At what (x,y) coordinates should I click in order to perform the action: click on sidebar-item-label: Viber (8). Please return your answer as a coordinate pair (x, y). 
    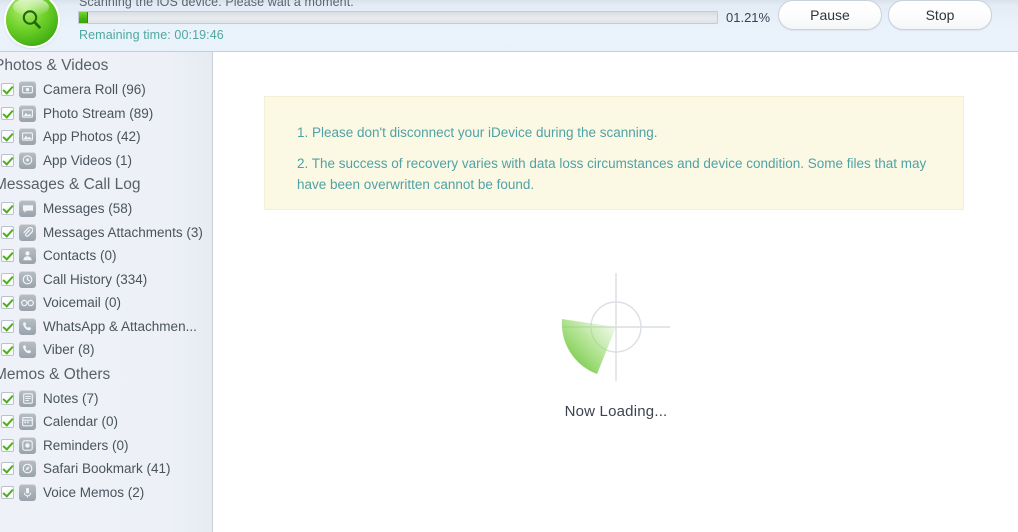
    Looking at the image, I should click on (69, 350).